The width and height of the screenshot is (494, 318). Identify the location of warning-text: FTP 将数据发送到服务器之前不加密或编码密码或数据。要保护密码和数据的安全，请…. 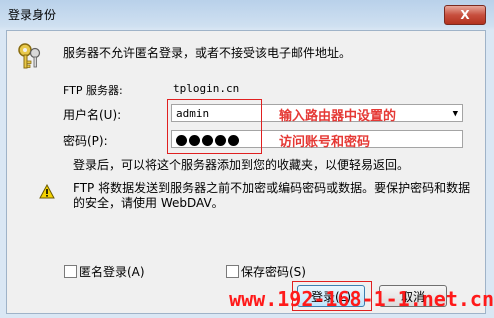
(272, 195).